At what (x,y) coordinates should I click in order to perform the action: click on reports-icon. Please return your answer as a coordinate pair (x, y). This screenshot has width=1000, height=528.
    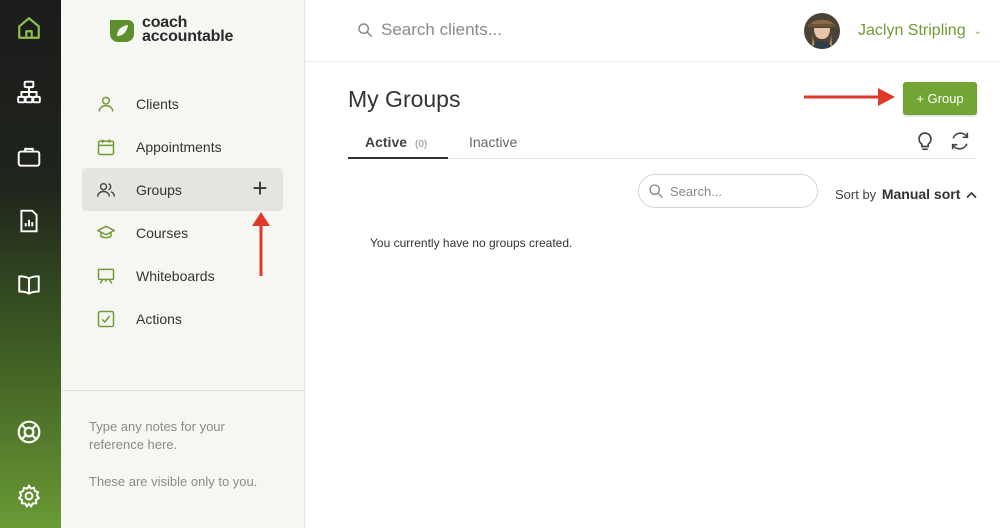
    Looking at the image, I should click on (29, 221).